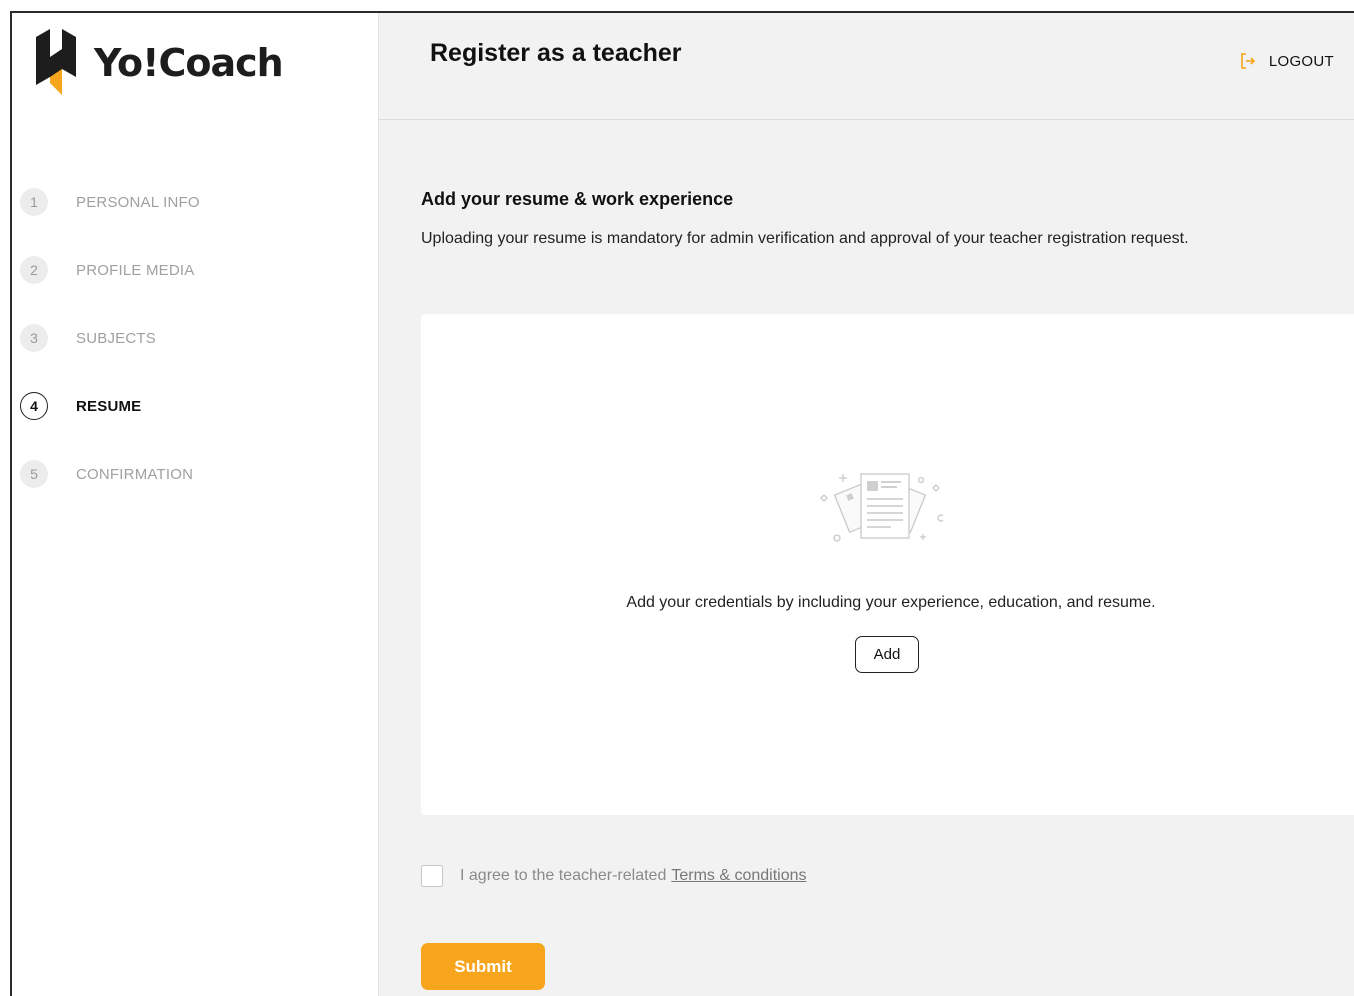  I want to click on step-label: RESUME, so click(109, 406).